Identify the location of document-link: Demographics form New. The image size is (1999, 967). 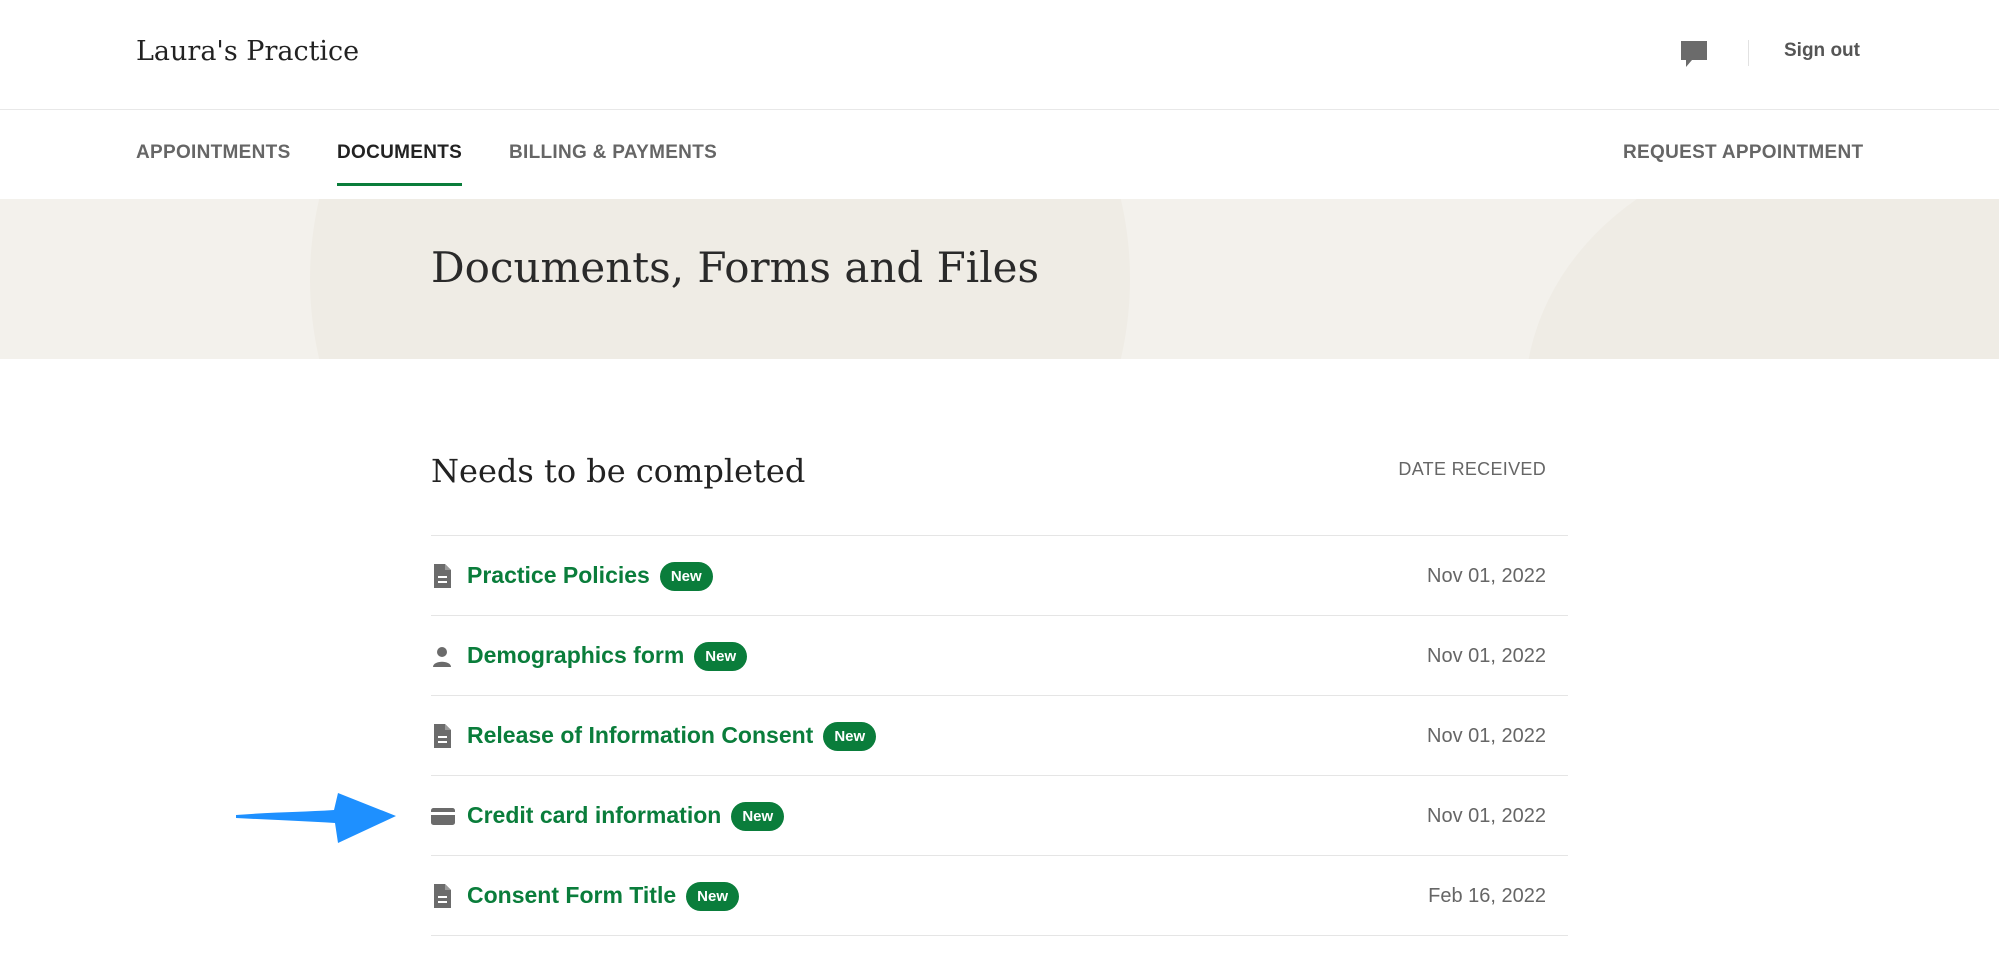
(607, 656).